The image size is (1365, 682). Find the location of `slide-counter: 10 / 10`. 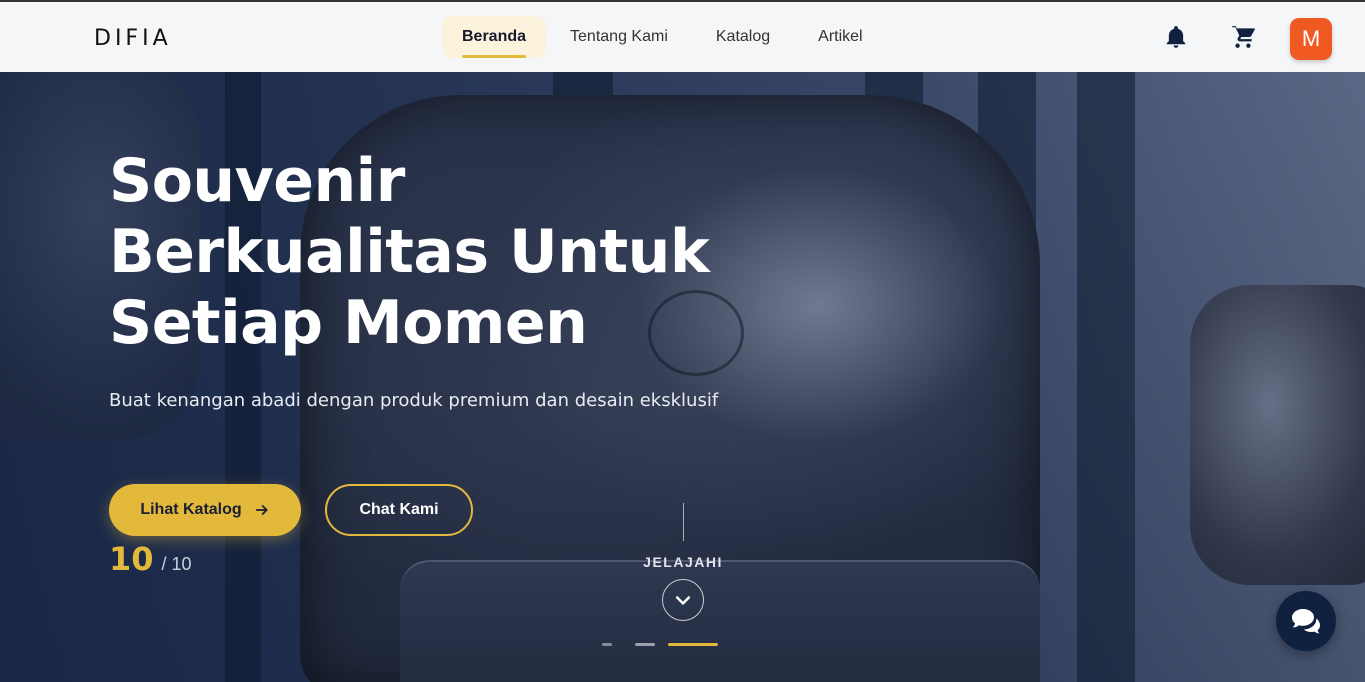

slide-counter: 10 / 10 is located at coordinates (150, 559).